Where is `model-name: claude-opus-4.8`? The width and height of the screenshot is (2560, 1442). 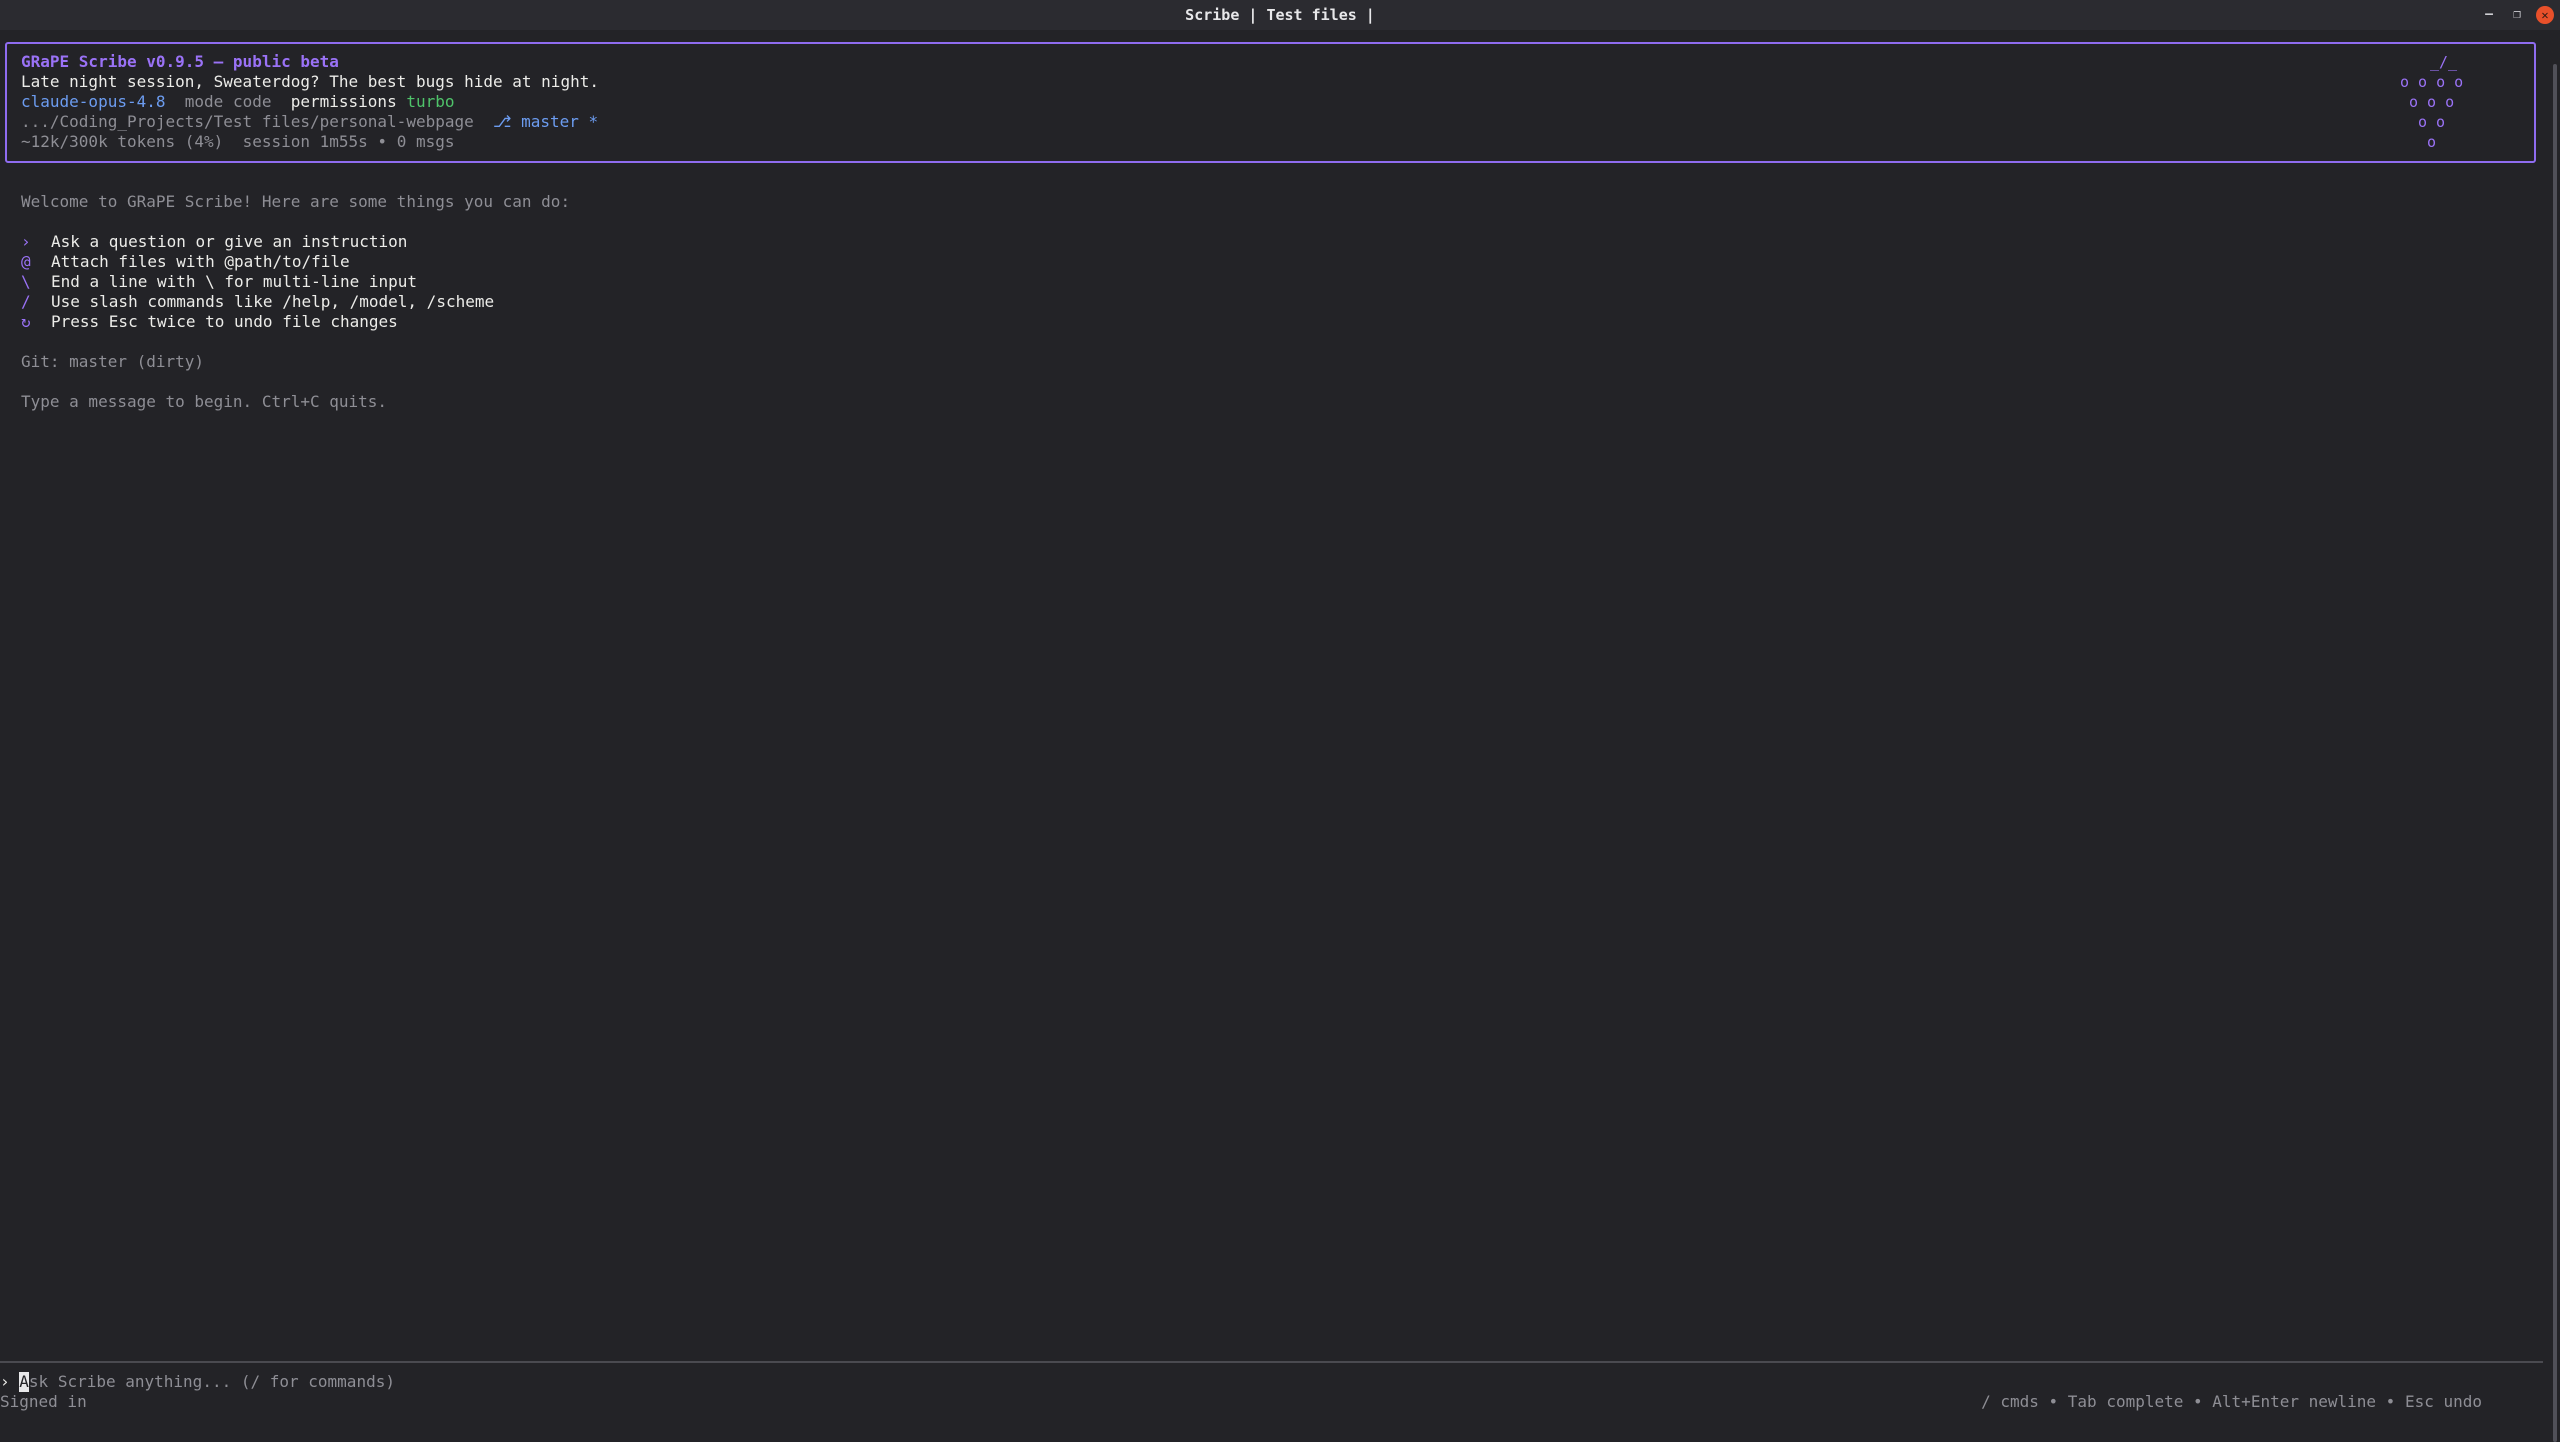 model-name: claude-opus-4.8 is located at coordinates (93, 101).